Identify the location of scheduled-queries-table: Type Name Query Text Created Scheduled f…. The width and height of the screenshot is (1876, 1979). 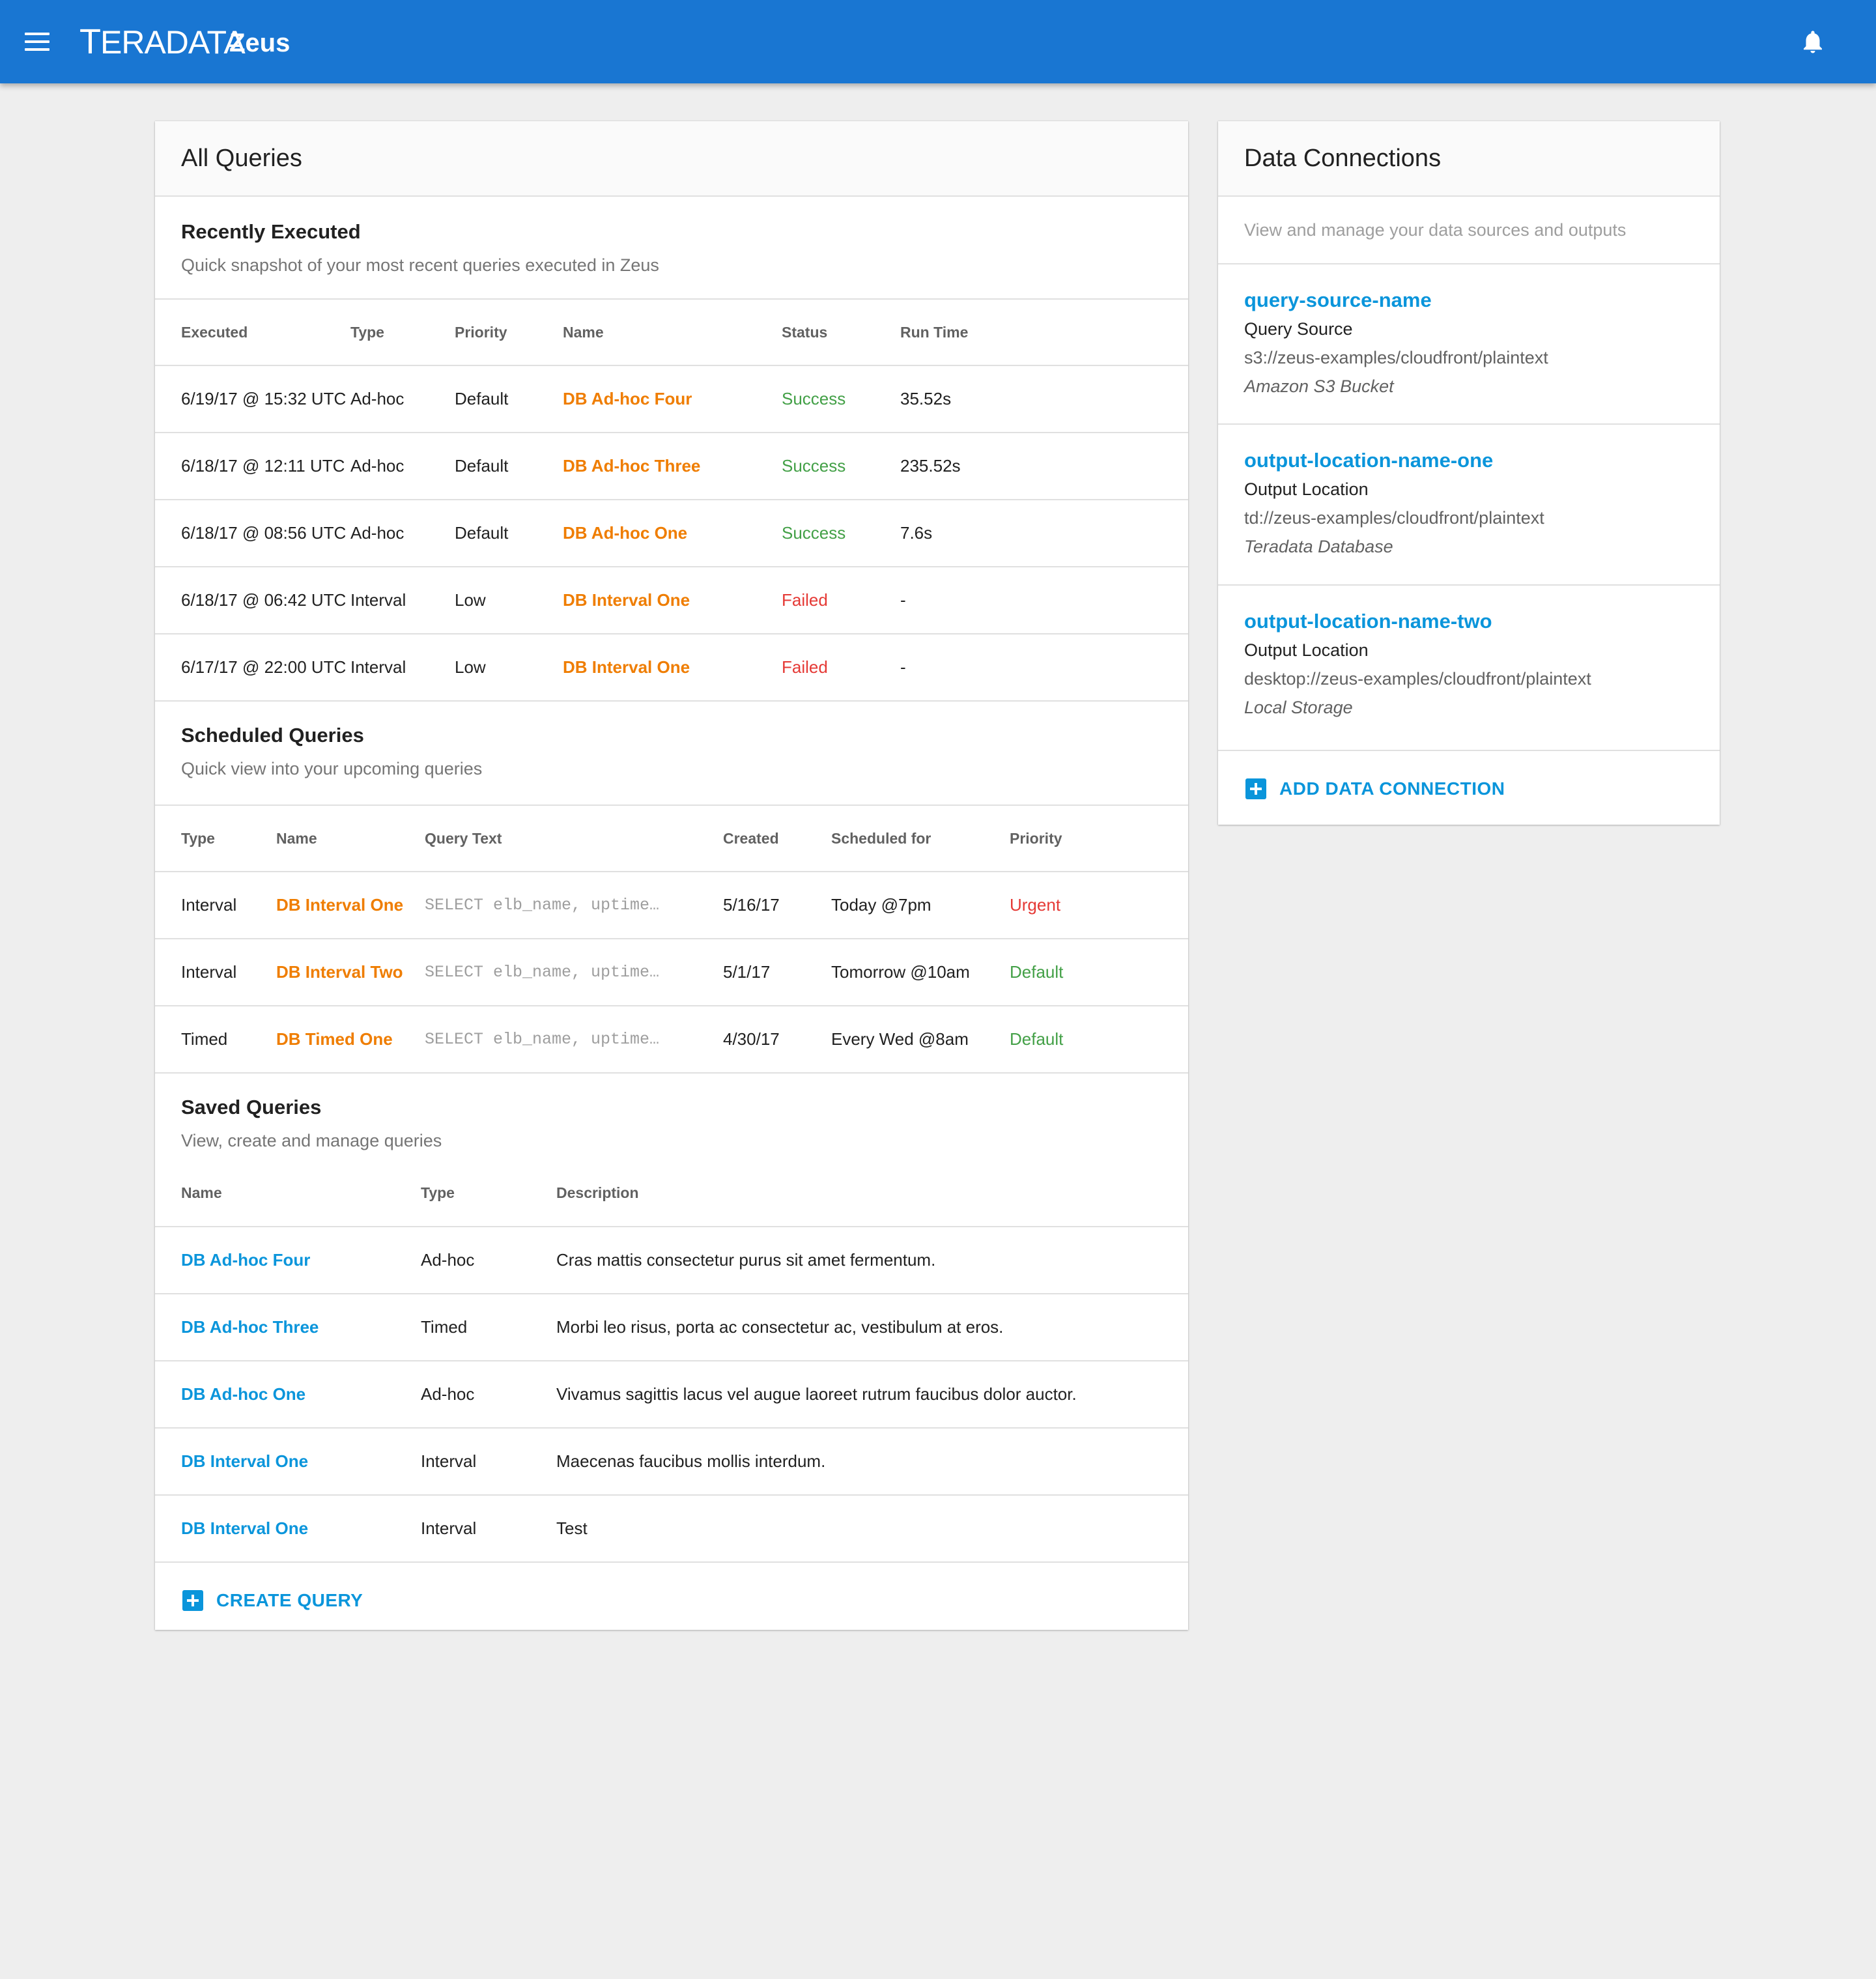
(672, 938).